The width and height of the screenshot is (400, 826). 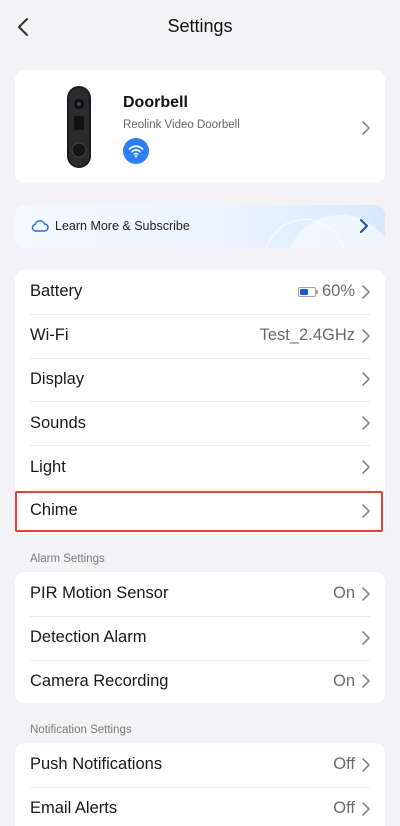 I want to click on section-label-alarm: Alarm Settings, so click(x=67, y=559).